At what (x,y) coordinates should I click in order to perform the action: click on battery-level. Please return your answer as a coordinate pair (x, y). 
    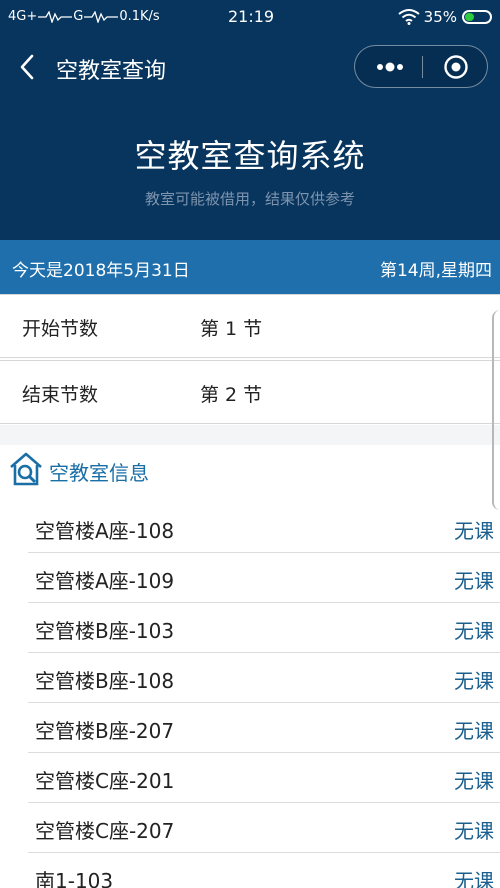
    Looking at the image, I should click on (470, 17).